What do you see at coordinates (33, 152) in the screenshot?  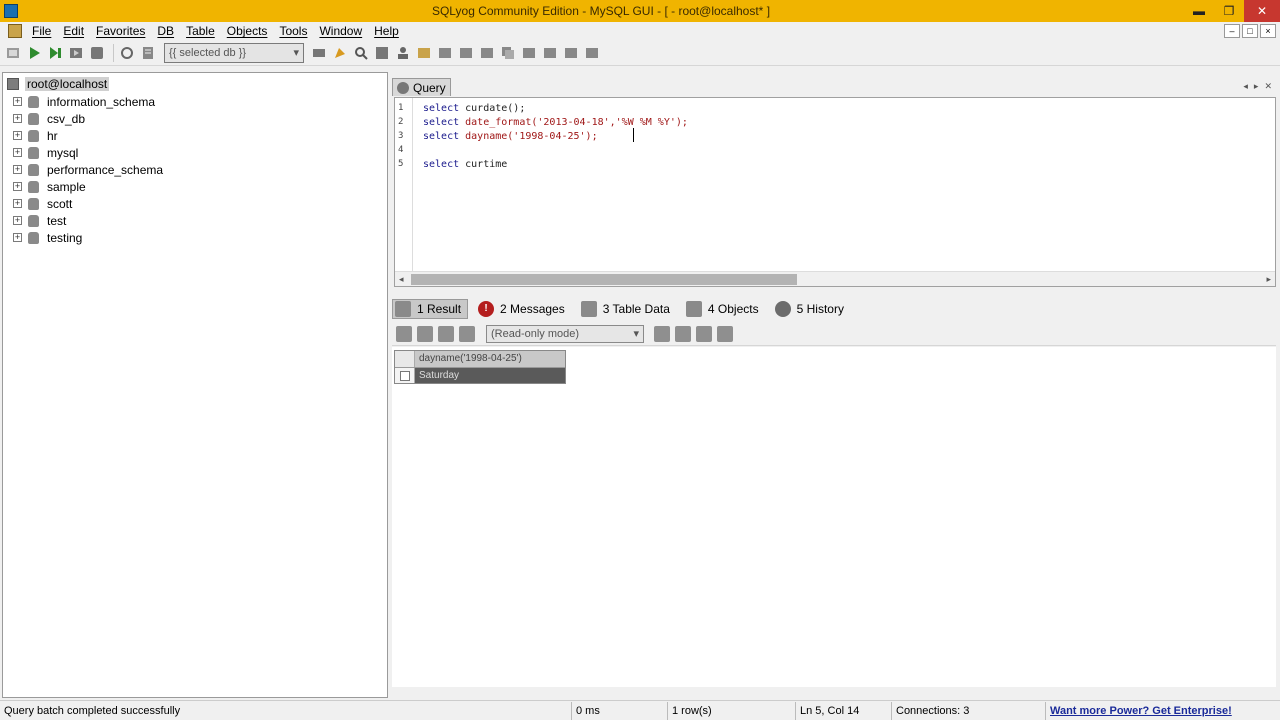 I see `database-icon` at bounding box center [33, 152].